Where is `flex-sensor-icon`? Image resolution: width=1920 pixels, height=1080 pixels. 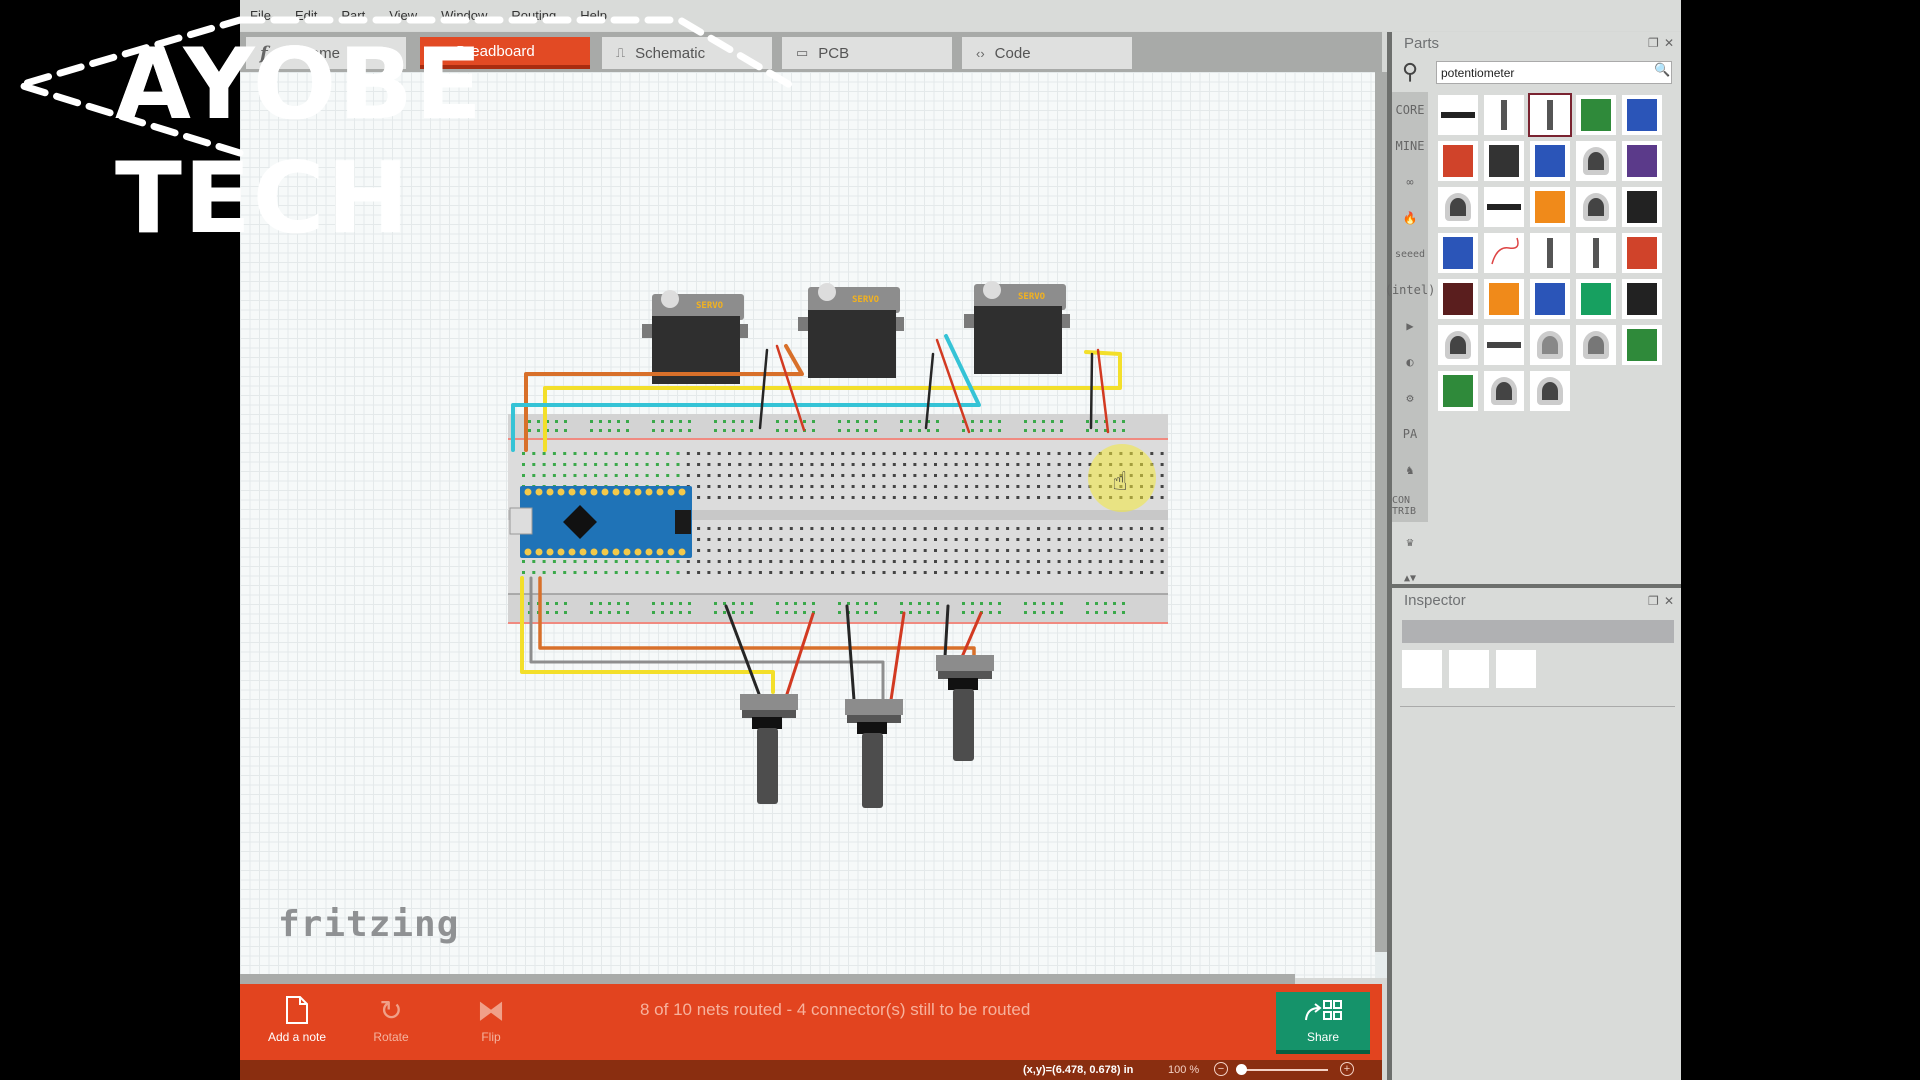 flex-sensor-icon is located at coordinates (1504, 253).